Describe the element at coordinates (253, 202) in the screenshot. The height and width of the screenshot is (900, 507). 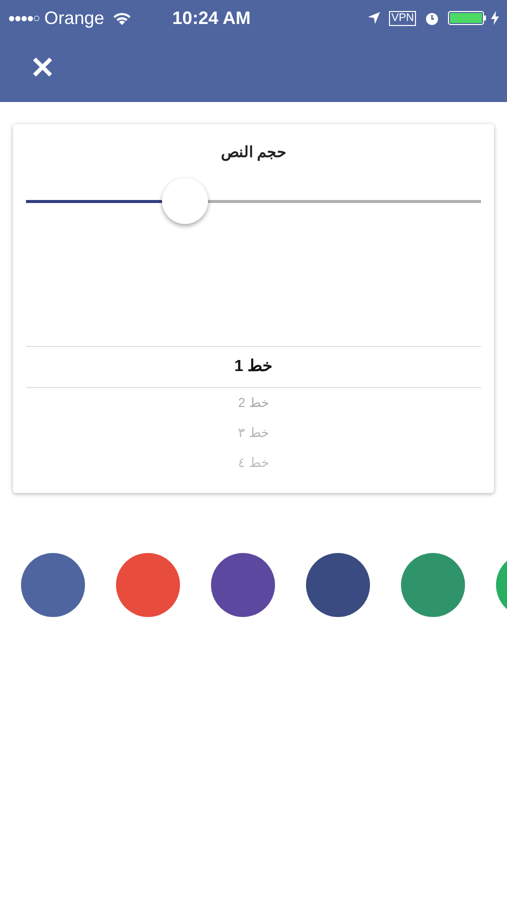
I see `size-slider` at that location.